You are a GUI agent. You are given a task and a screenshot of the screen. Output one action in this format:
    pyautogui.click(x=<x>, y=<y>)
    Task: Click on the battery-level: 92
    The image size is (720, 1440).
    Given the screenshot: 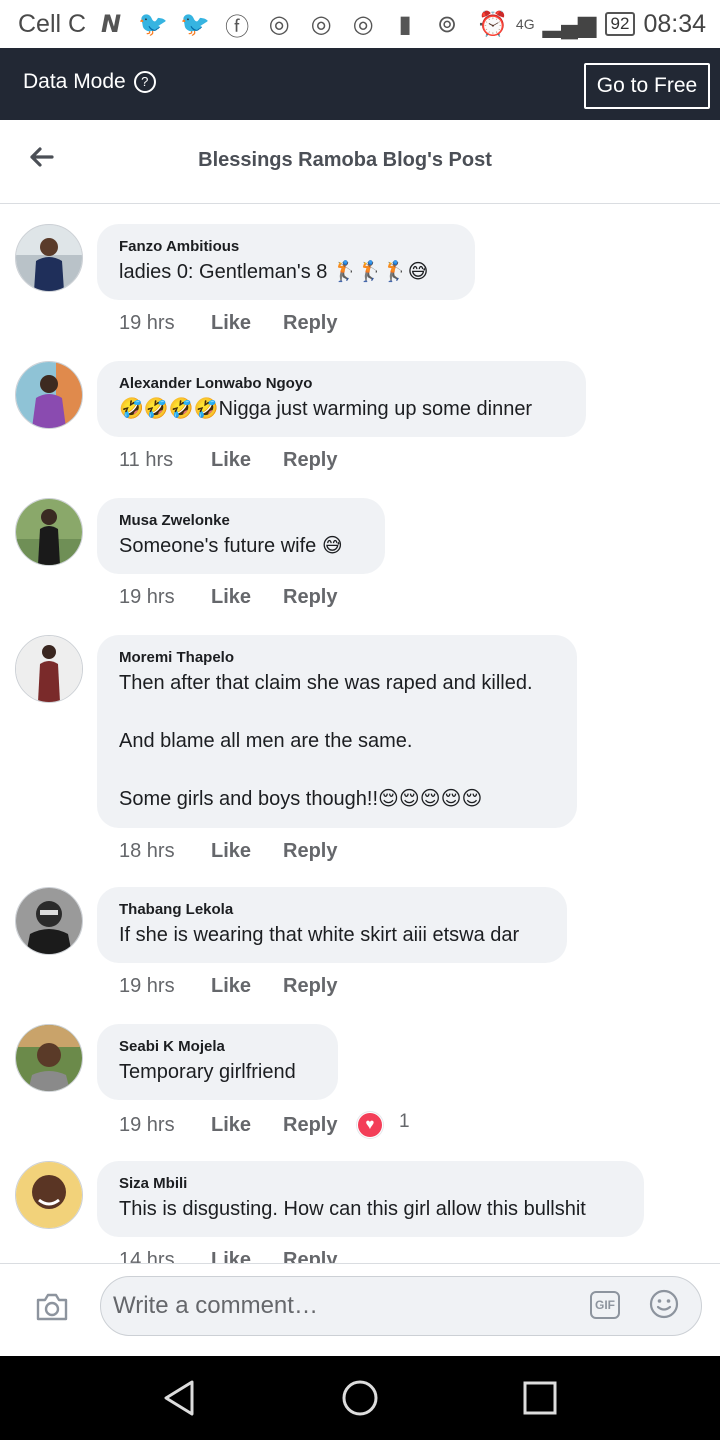 What is the action you would take?
    pyautogui.click(x=620, y=24)
    